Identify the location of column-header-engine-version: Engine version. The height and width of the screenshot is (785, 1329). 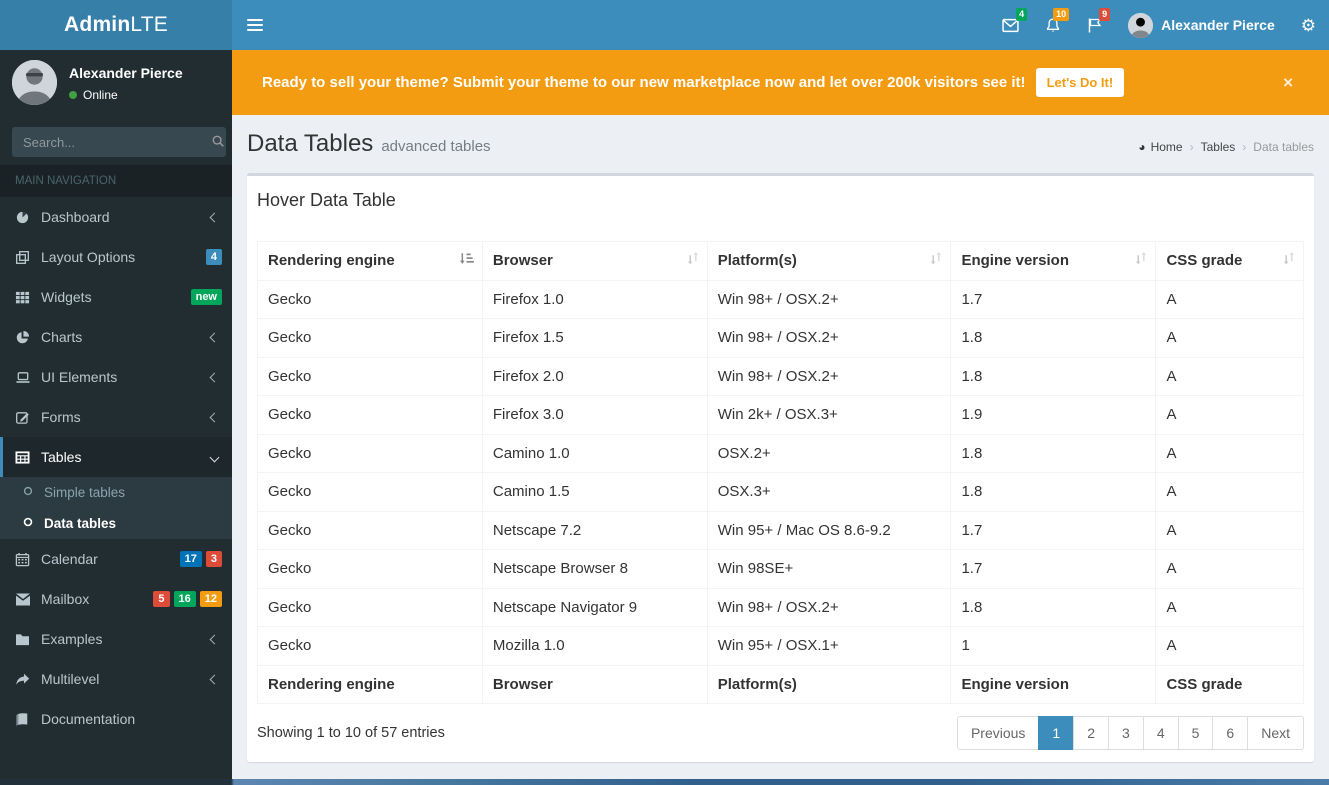
(1053, 261).